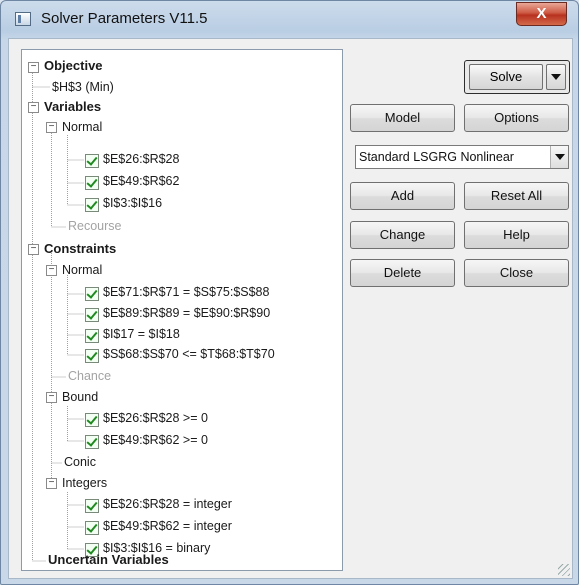 The width and height of the screenshot is (579, 585). Describe the element at coordinates (436, 157) in the screenshot. I see `solving-engine-value: Standard LSGRG Nonlinear` at that location.